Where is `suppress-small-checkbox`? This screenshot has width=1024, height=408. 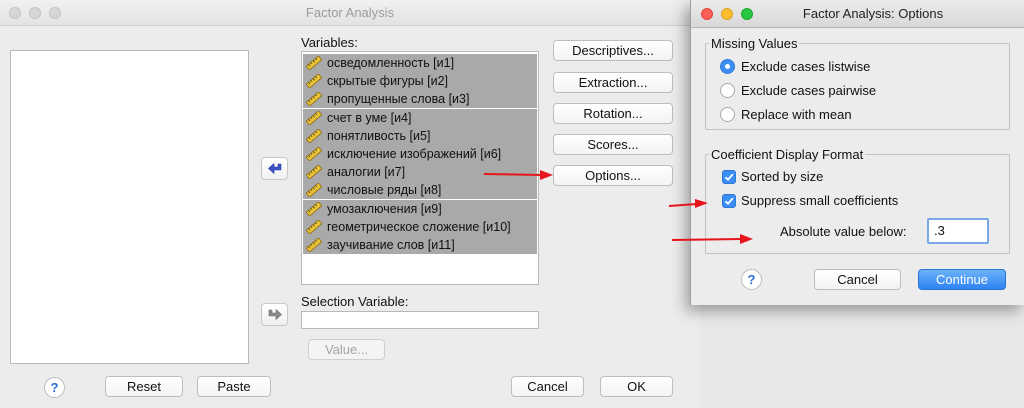 suppress-small-checkbox is located at coordinates (729, 201).